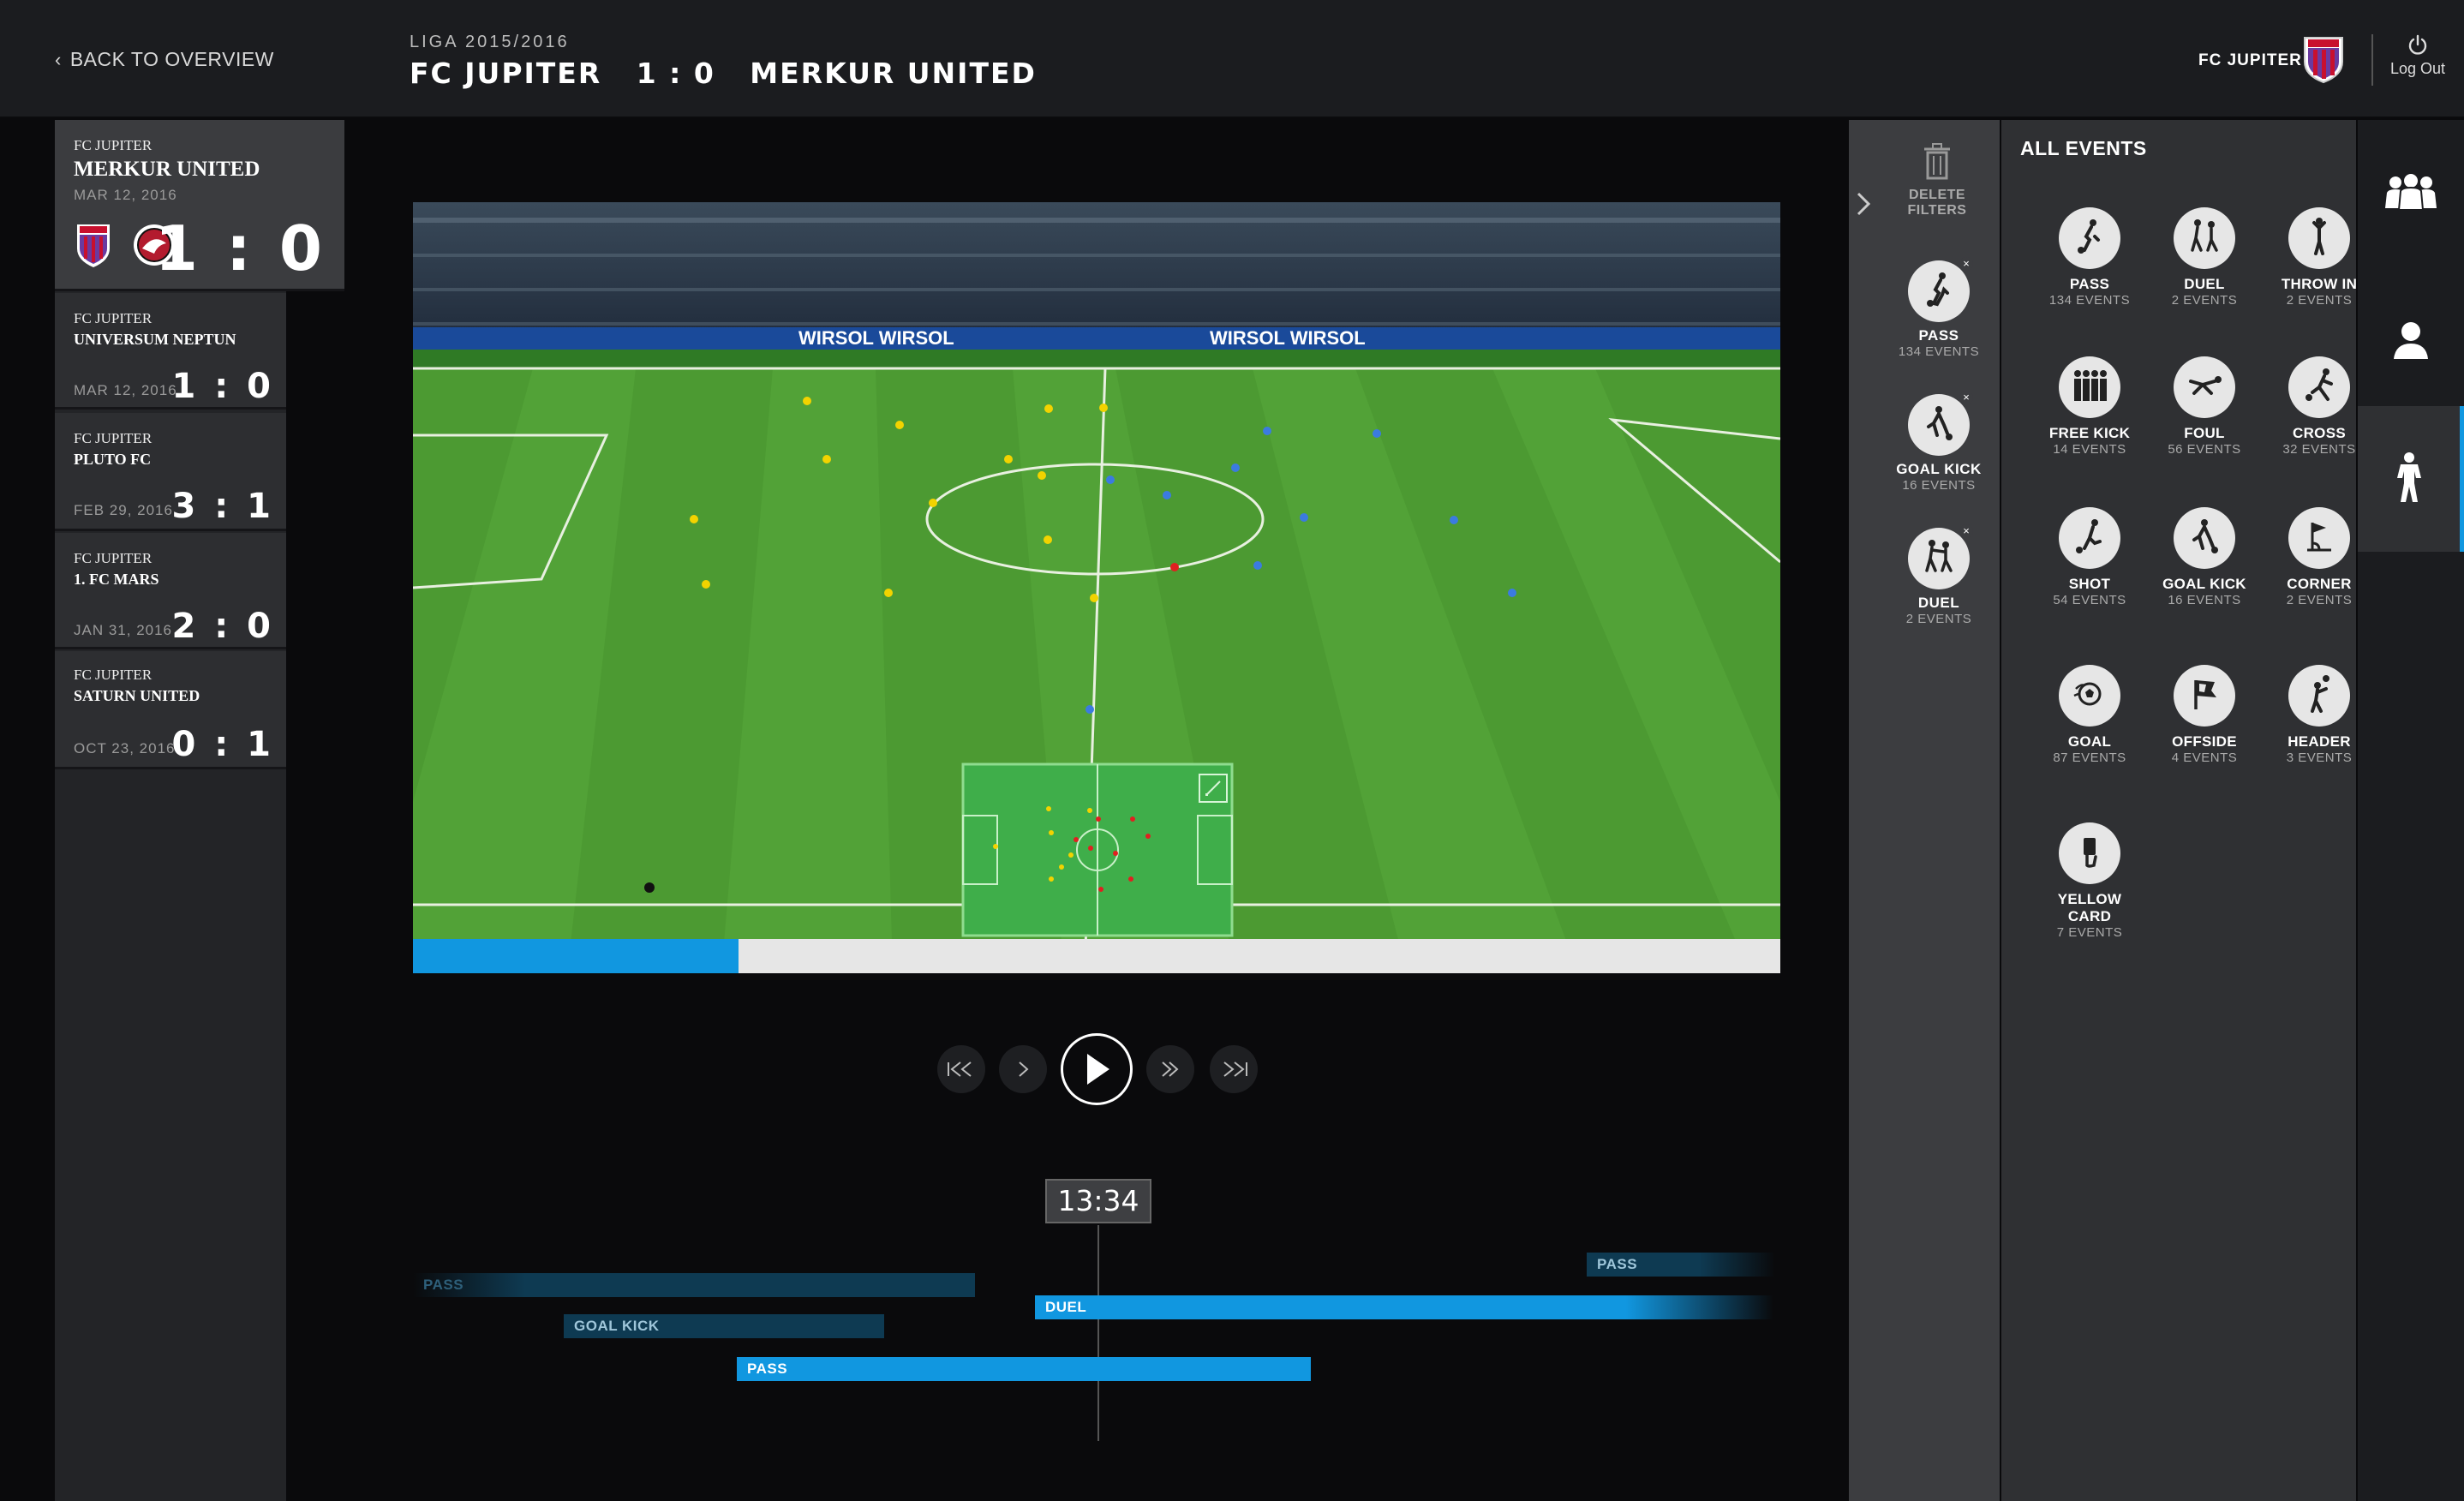 The height and width of the screenshot is (1501, 2464). Describe the element at coordinates (58, 59) in the screenshot. I see `chevron-left-icon: ‹` at that location.